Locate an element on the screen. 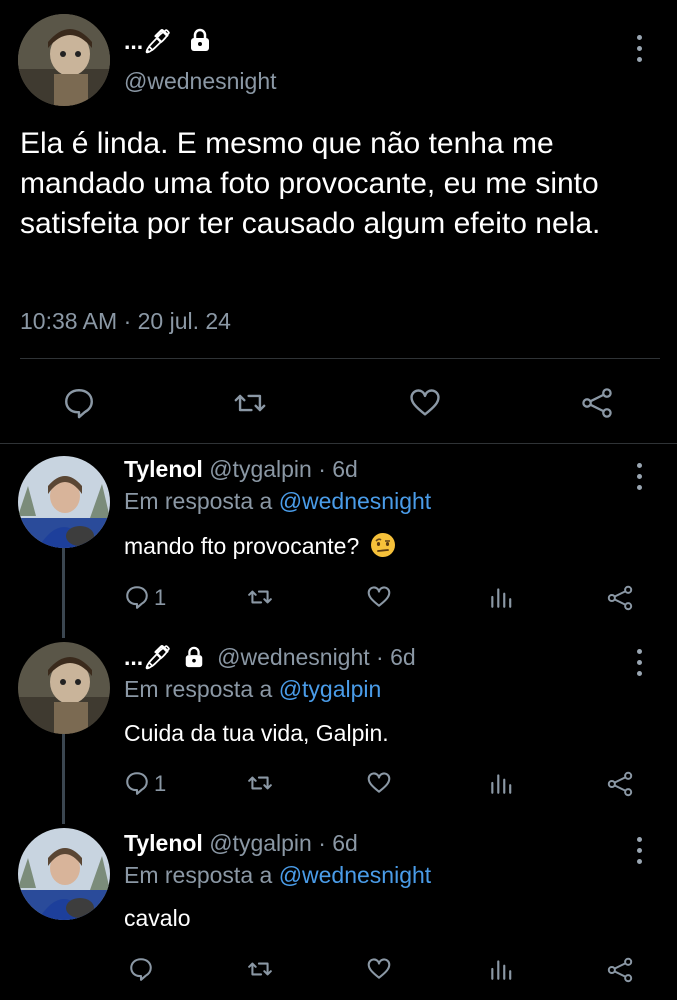 The image size is (677, 1000). reply-header: ...🖊 @wednesnight · 6d is located at coordinates (270, 659).